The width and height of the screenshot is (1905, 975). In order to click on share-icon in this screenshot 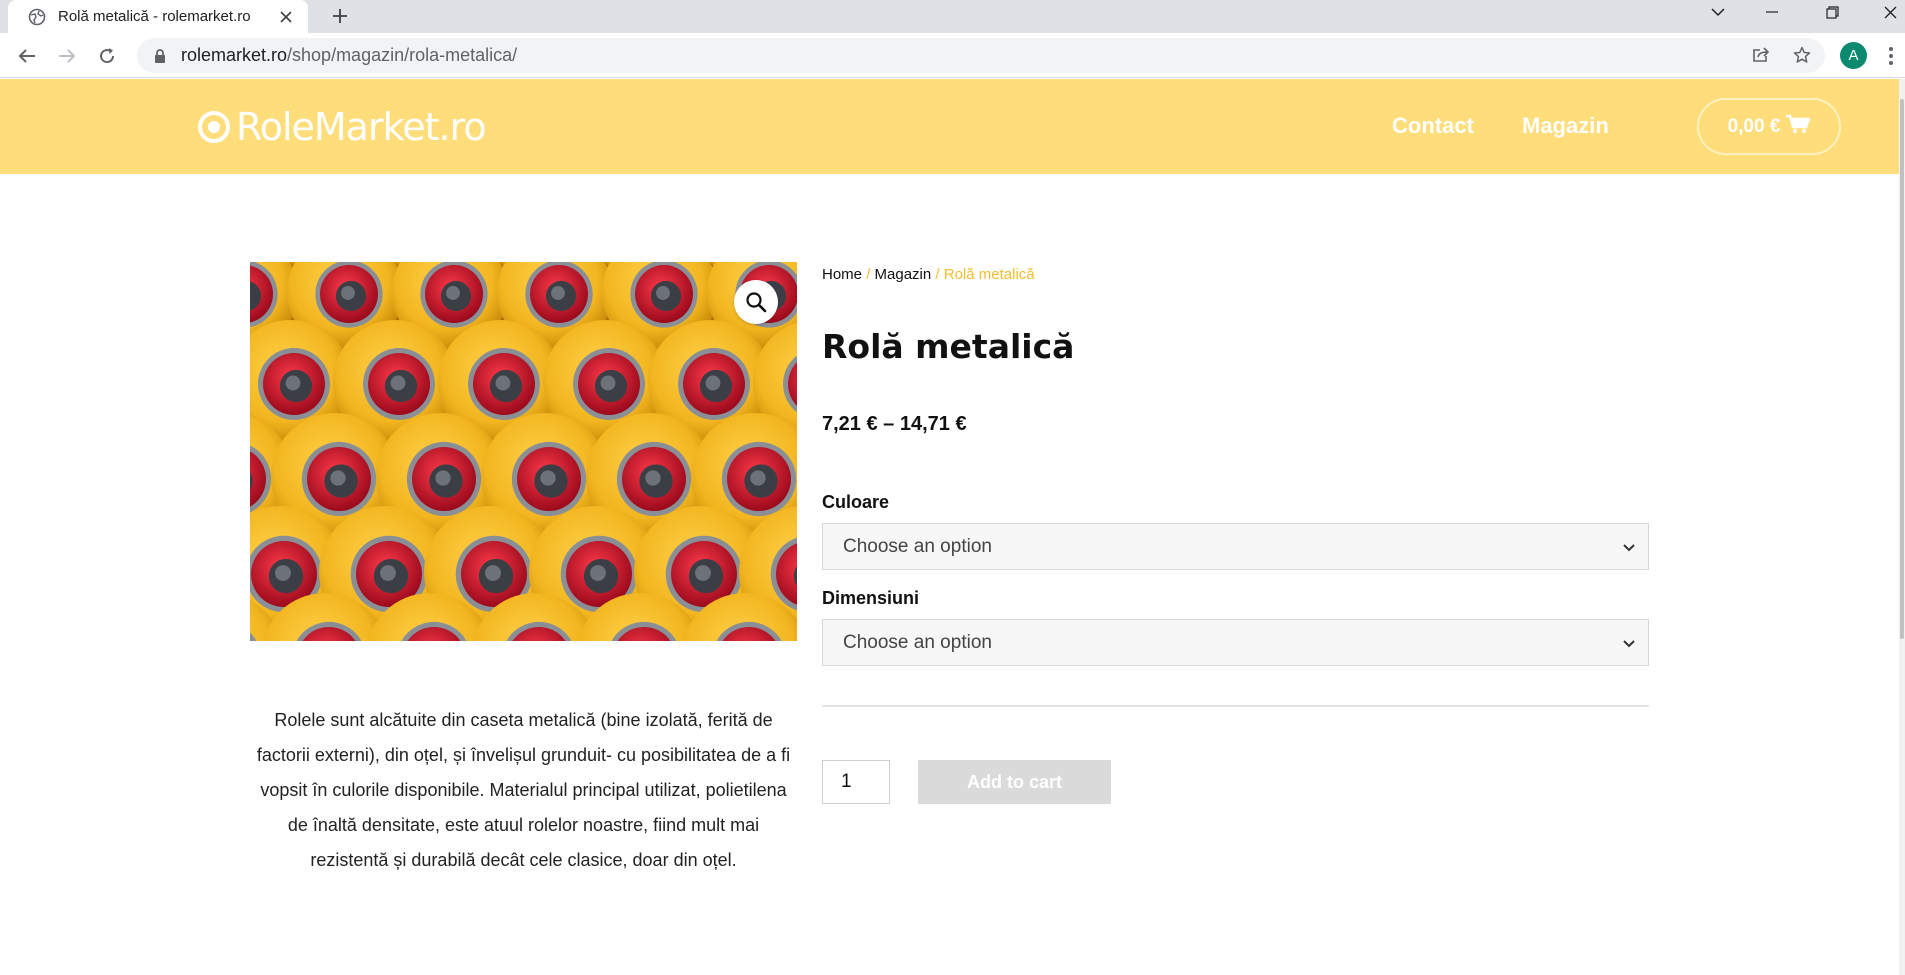, I will do `click(1761, 55)`.